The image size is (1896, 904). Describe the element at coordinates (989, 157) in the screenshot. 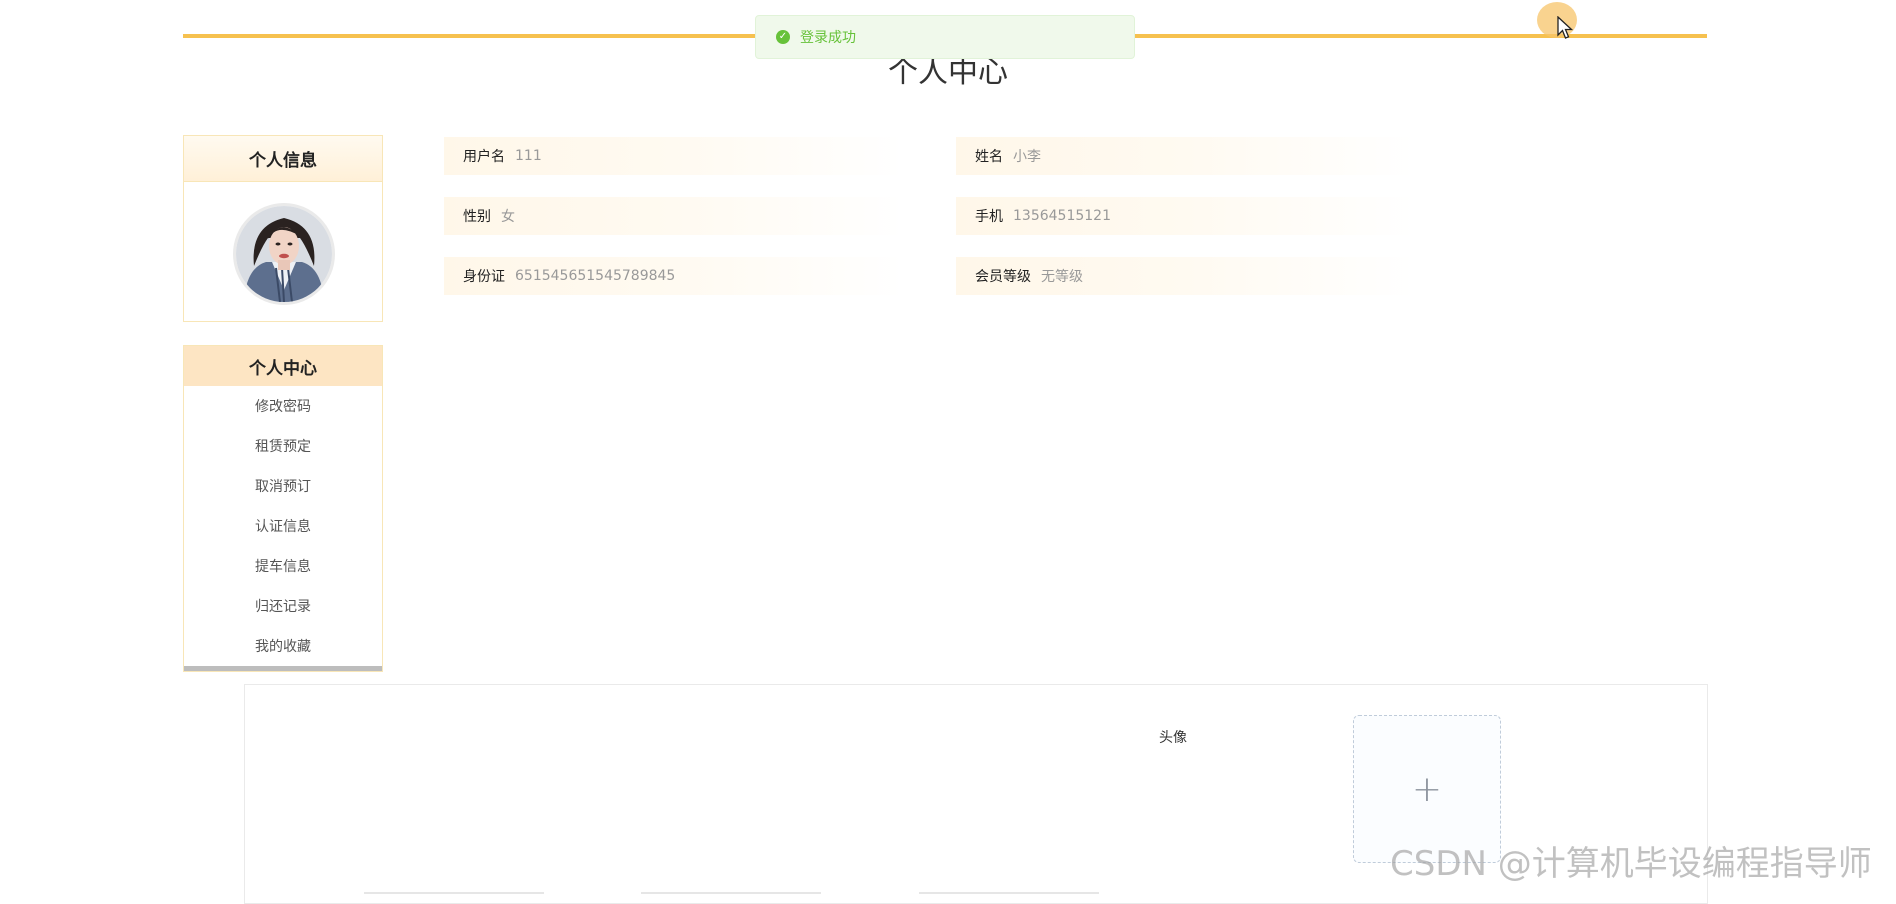

I see `field-label: 姓名` at that location.